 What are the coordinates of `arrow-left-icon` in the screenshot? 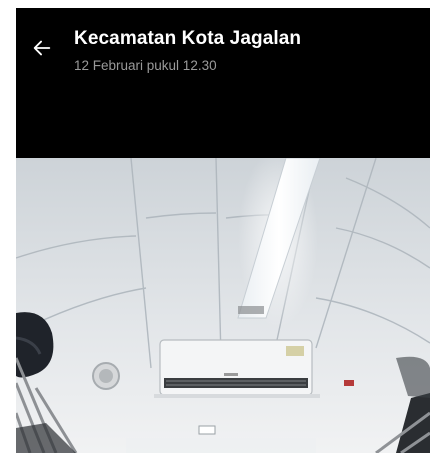 It's located at (42, 48).